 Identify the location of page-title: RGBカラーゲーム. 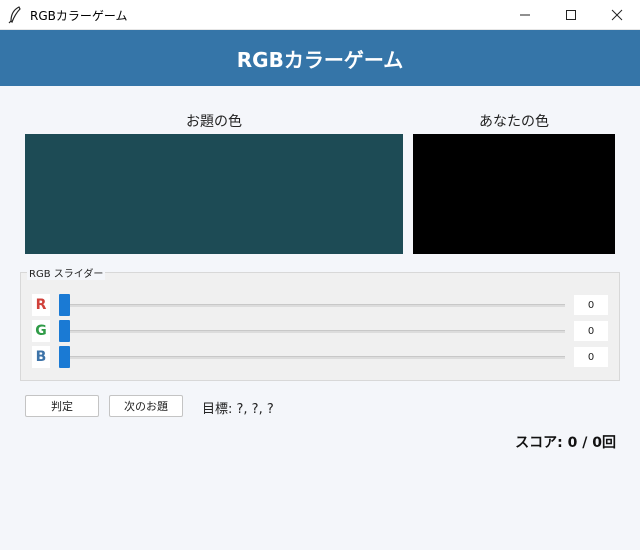
(320, 59).